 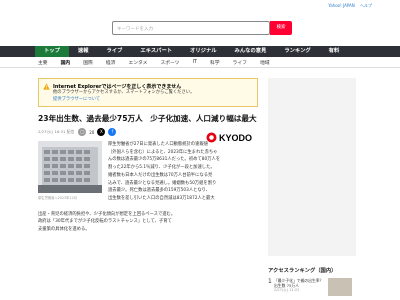 What do you see at coordinates (66, 62) in the screenshot?
I see `subnav-domestic: 国内` at bounding box center [66, 62].